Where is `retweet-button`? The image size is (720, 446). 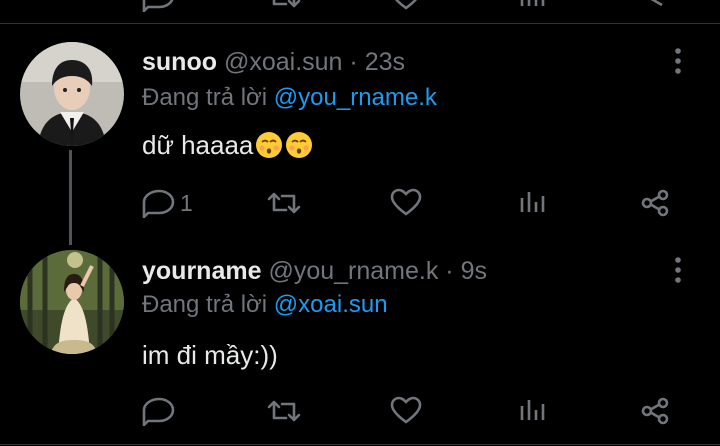
retweet-button is located at coordinates (284, 411).